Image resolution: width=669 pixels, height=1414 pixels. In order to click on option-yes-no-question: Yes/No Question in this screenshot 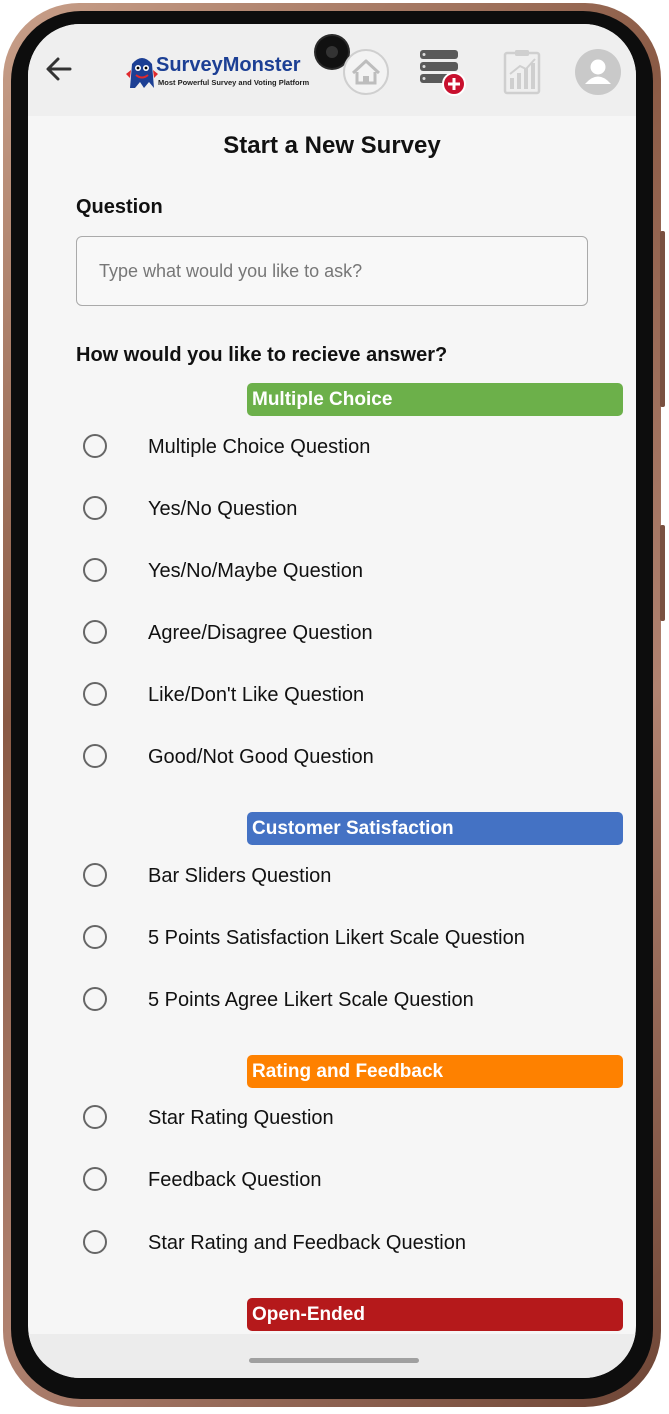, I will do `click(350, 510)`.